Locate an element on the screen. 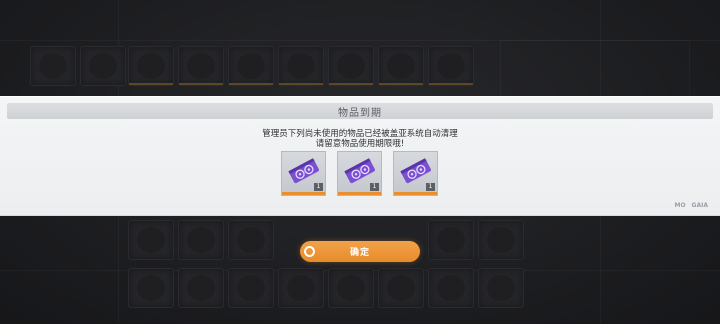  modal-message-line2: 请留意物品使用期限哦! is located at coordinates (360, 144).